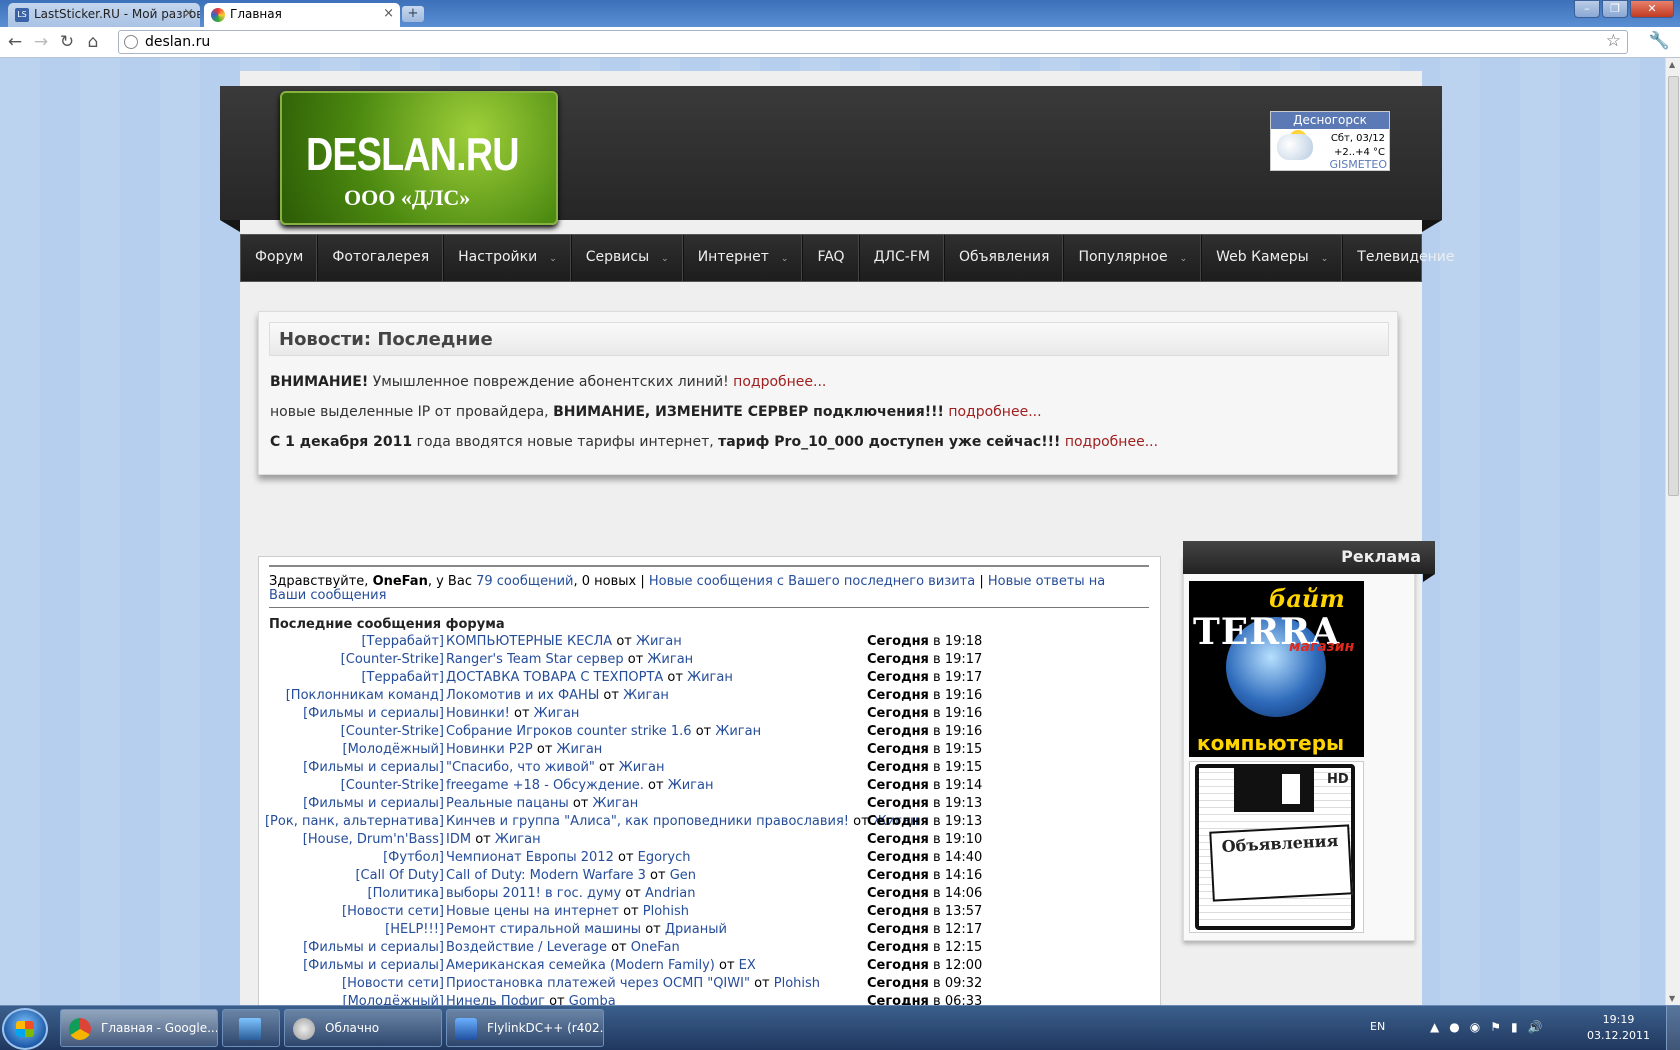 This screenshot has width=1680, height=1050. Describe the element at coordinates (747, 965) in the screenshot. I see `post-author-link: EX` at that location.